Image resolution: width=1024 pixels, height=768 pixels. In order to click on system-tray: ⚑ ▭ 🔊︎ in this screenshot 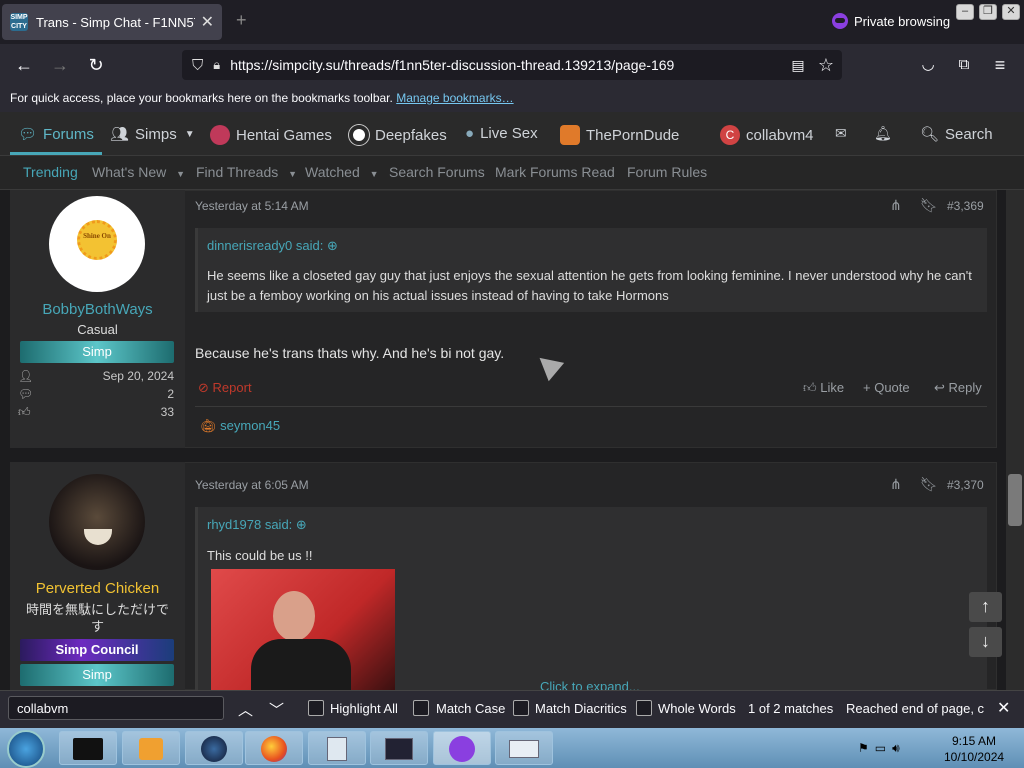, I will do `click(883, 748)`.